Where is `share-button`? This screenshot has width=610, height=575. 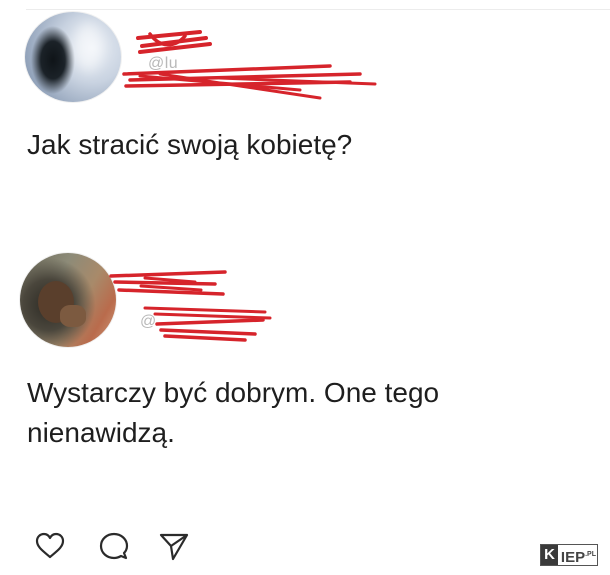
share-button is located at coordinates (174, 546).